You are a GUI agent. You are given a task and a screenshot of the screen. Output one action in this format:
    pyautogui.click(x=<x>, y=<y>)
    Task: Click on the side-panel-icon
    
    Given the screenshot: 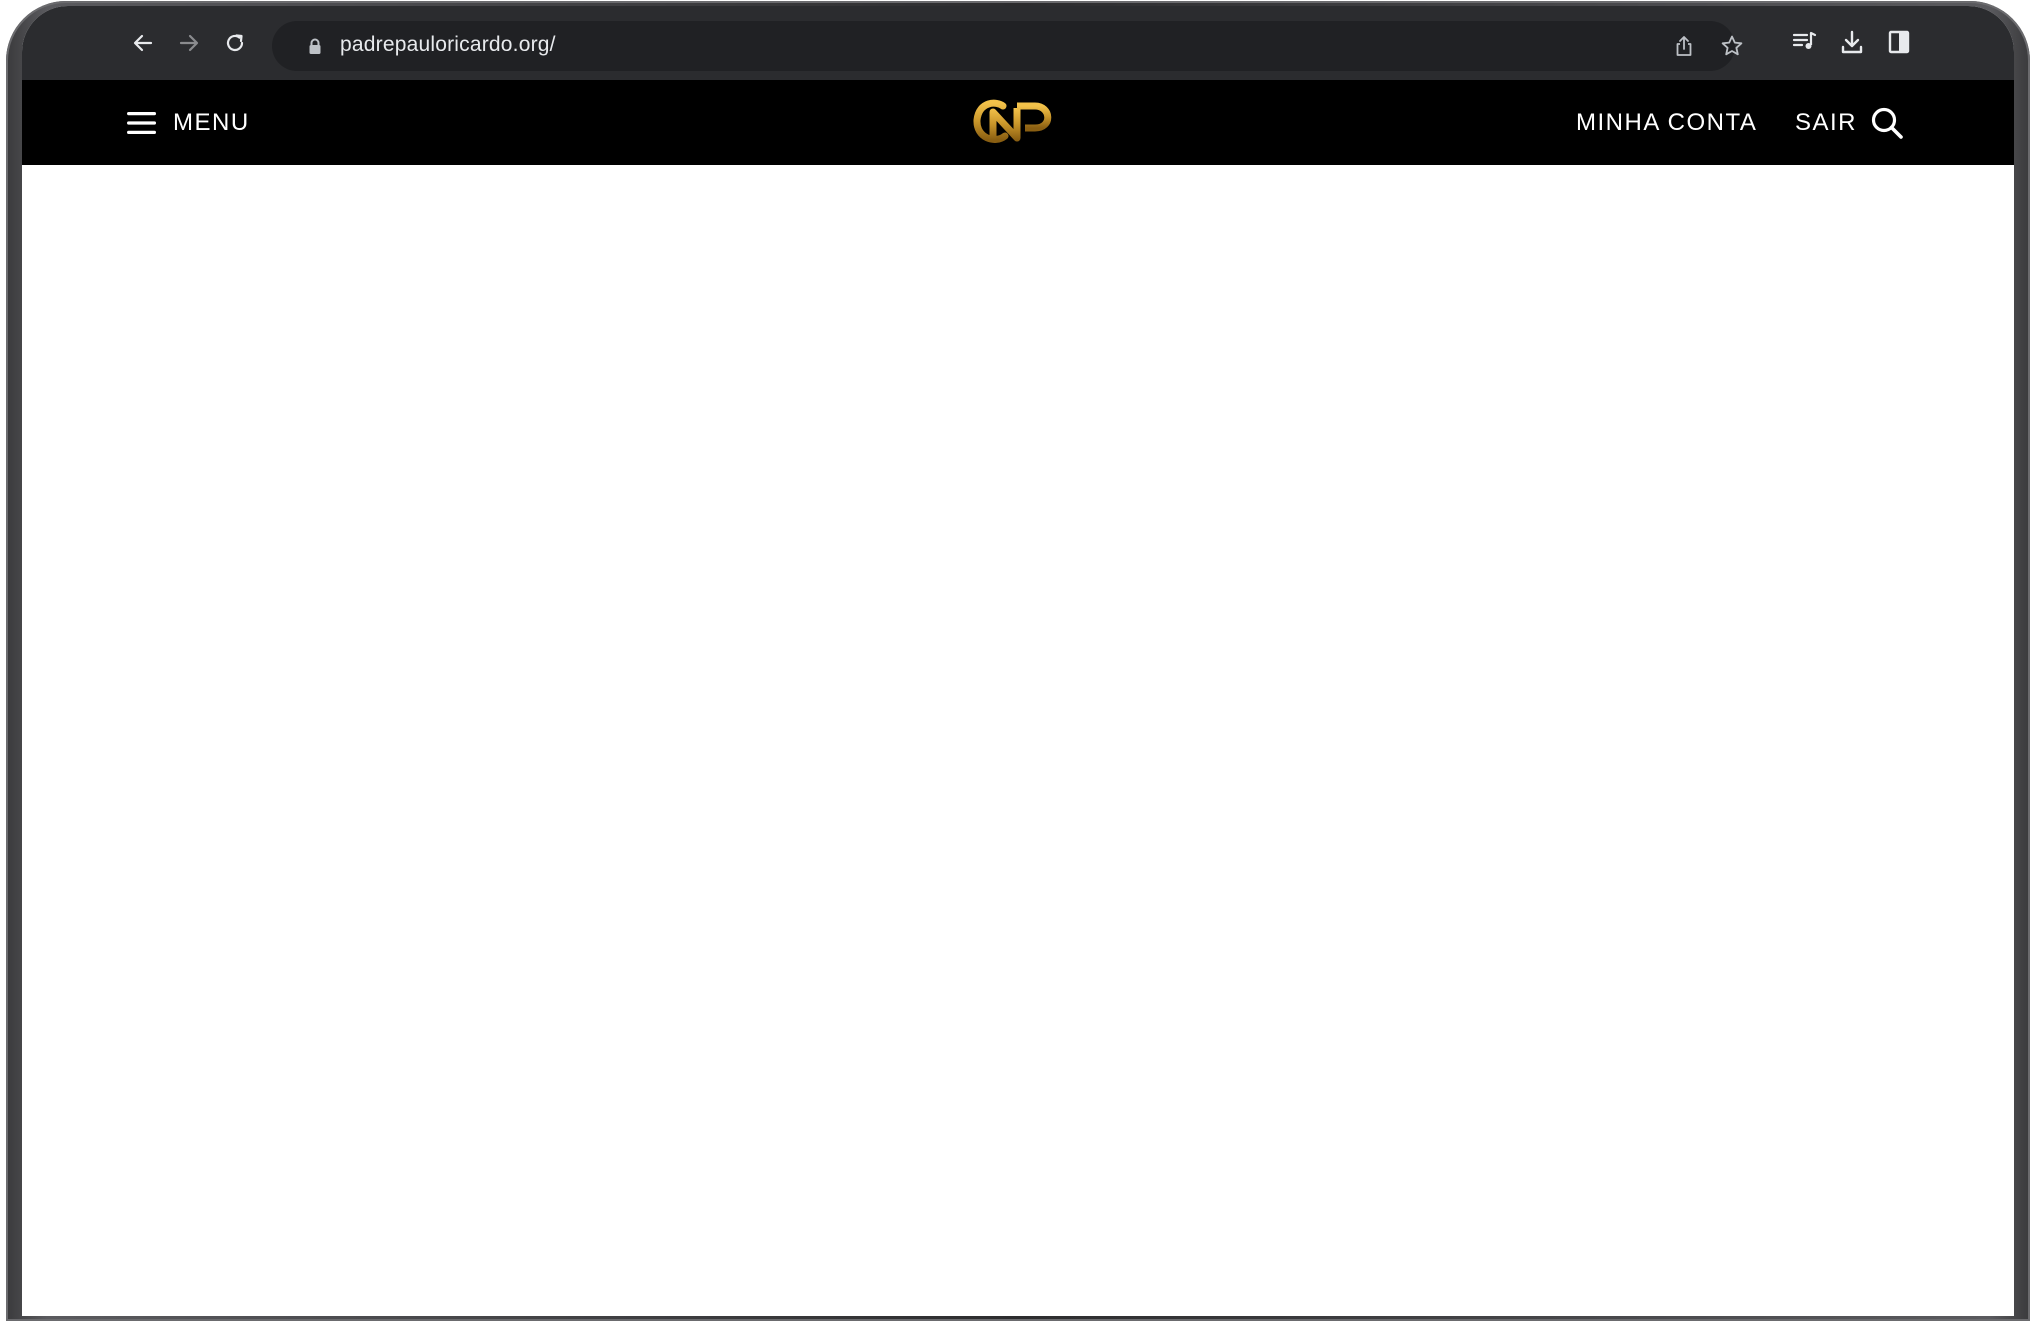 What is the action you would take?
    pyautogui.click(x=1899, y=42)
    